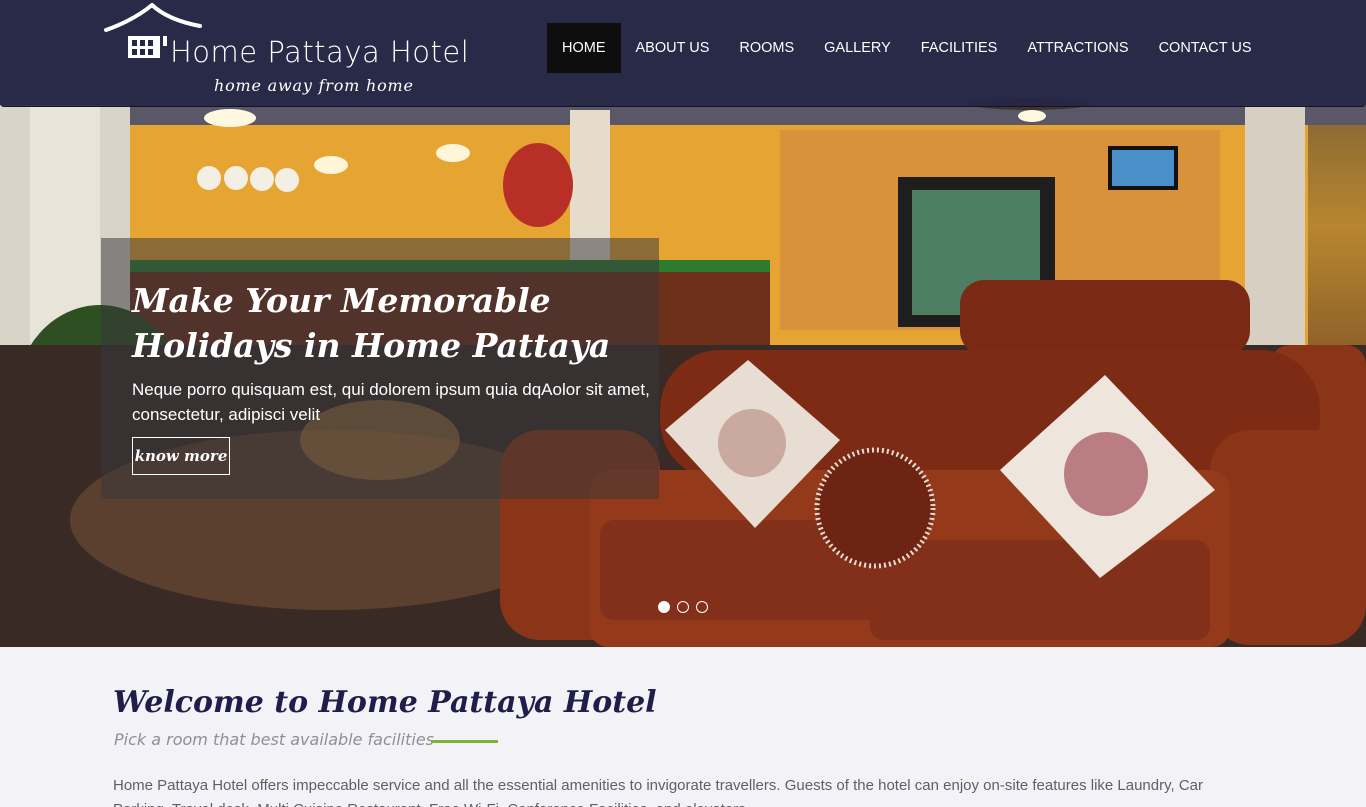 This screenshot has width=1366, height=807. What do you see at coordinates (959, 48) in the screenshot?
I see `nav-facilities: FACILITIES` at bounding box center [959, 48].